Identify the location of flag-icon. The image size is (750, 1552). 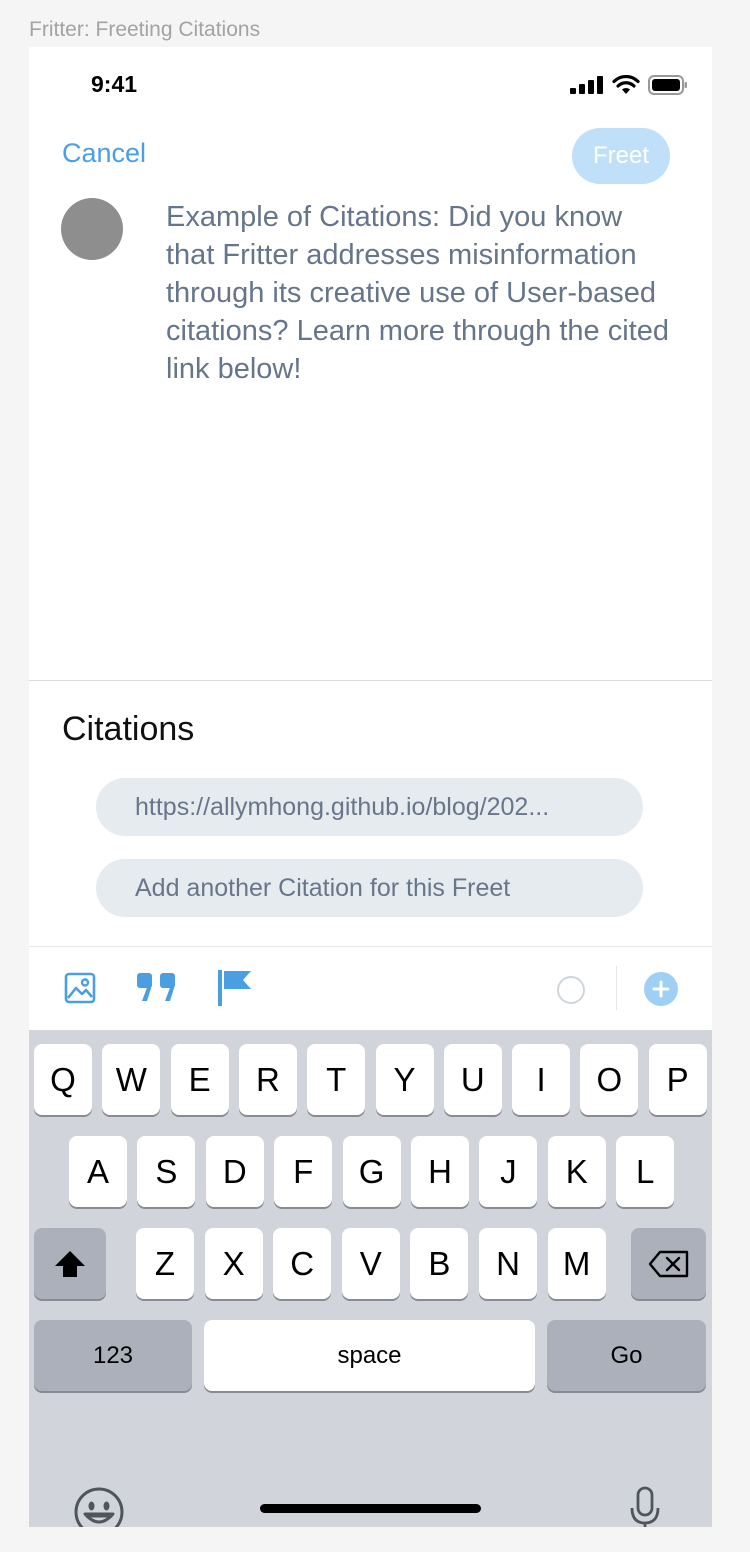
(235, 988).